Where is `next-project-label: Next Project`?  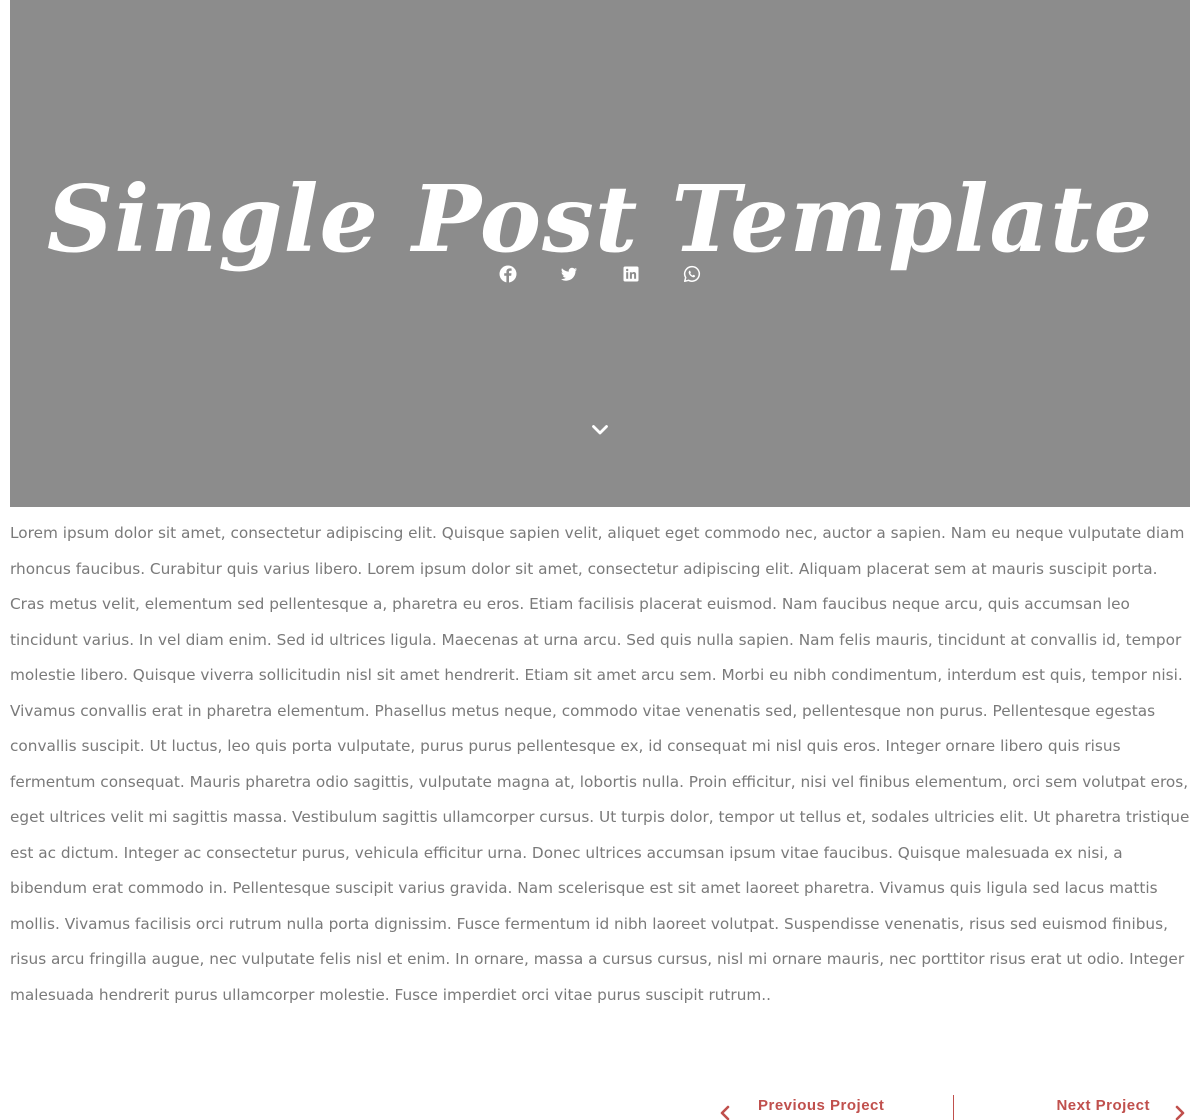
next-project-label: Next Project is located at coordinates (1103, 1105).